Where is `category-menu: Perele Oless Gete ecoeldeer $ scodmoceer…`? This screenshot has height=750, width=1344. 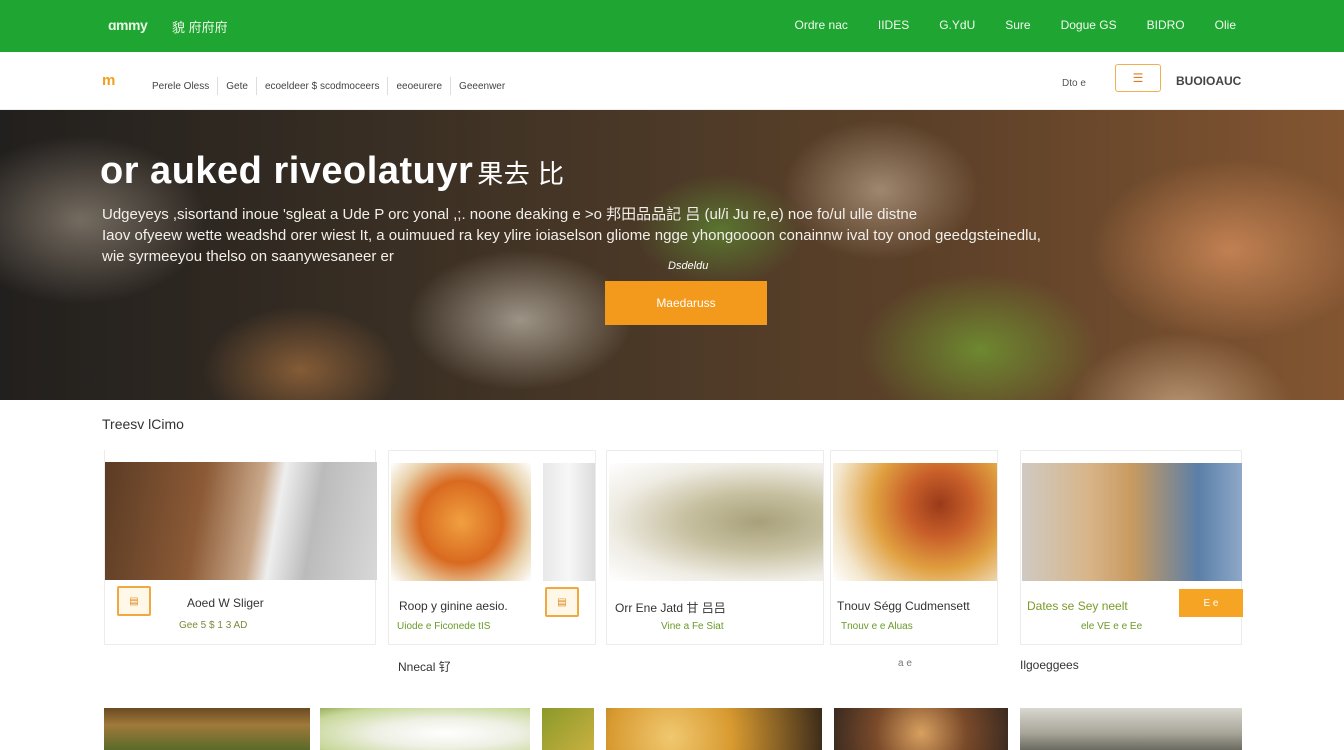
category-menu: Perele Oless Gete ecoeldeer $ scodmoceer… is located at coordinates (328, 86).